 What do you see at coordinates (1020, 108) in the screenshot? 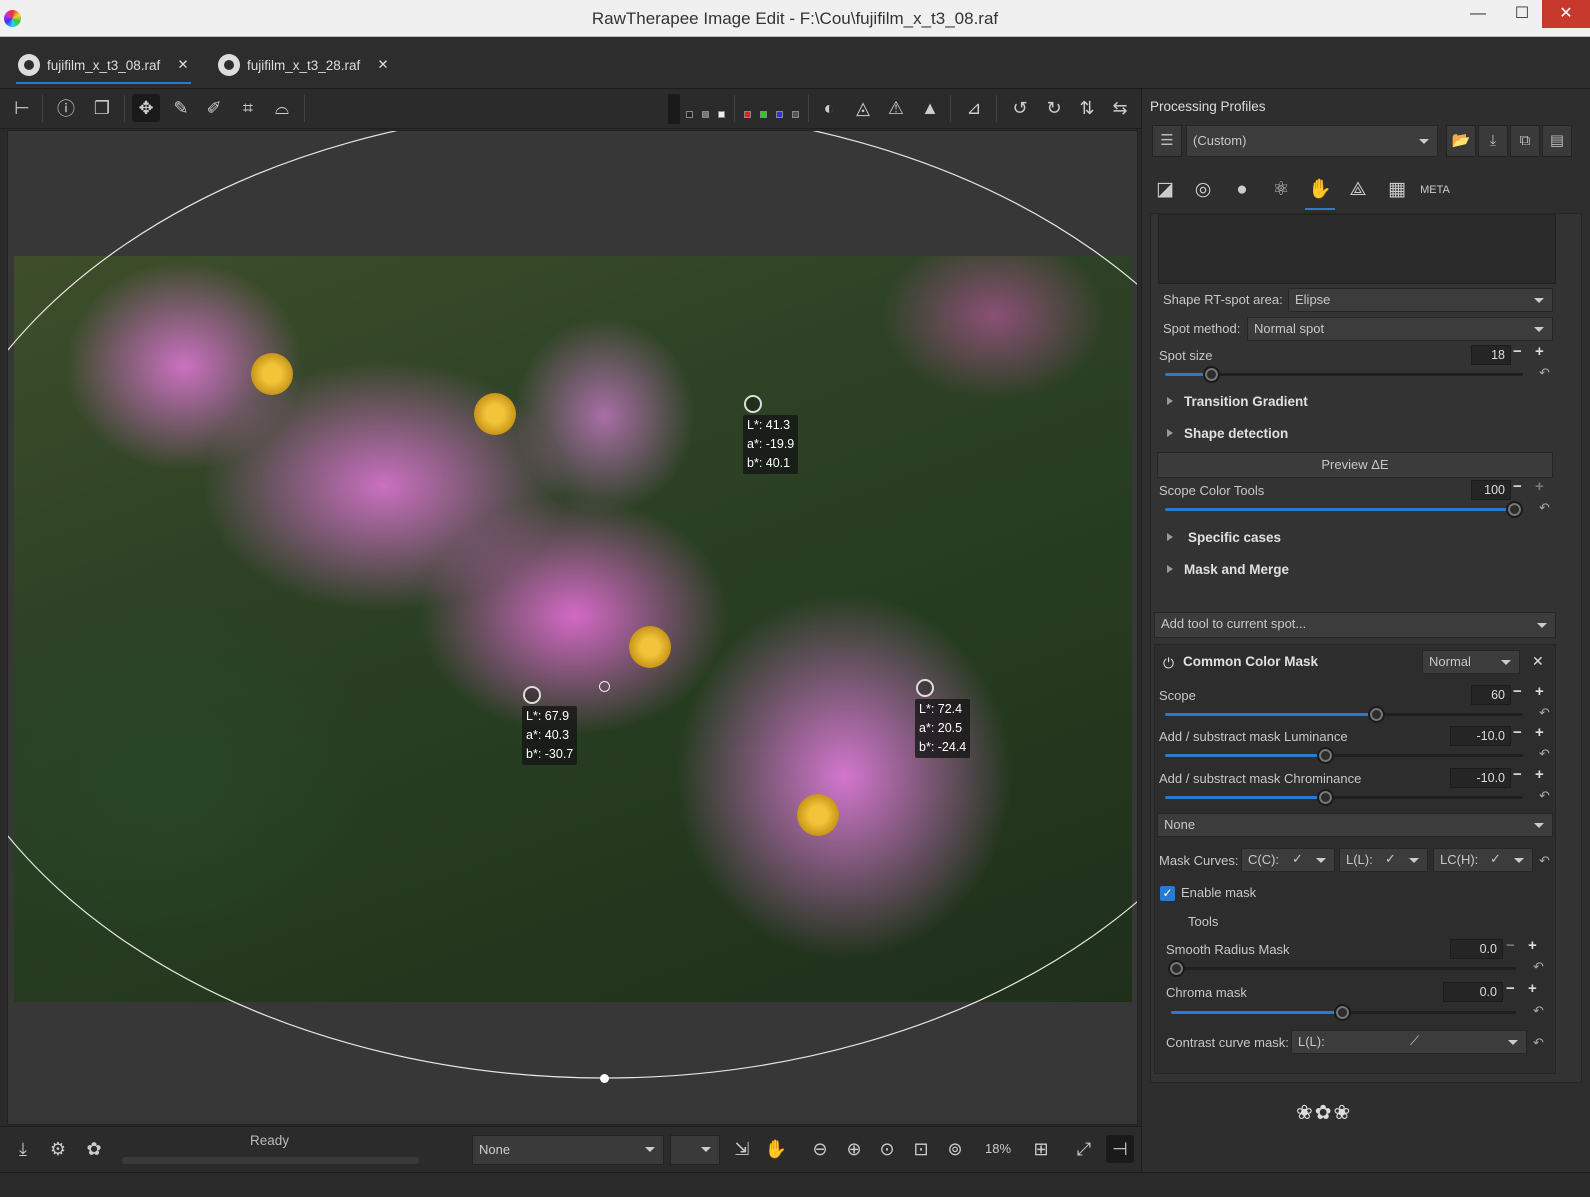
I see `rotate-left-icon: ↺` at bounding box center [1020, 108].